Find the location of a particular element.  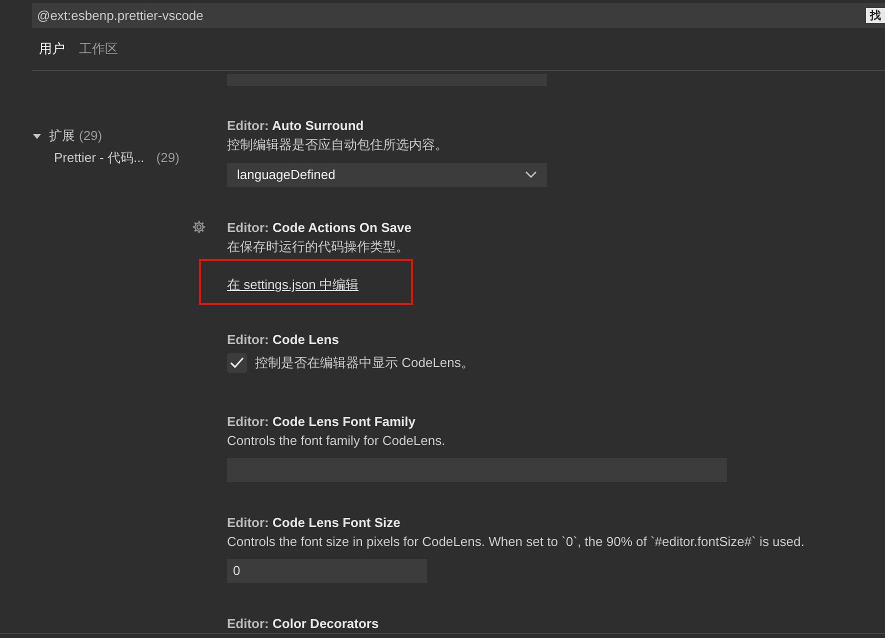

tab: 工作区 is located at coordinates (98, 49).